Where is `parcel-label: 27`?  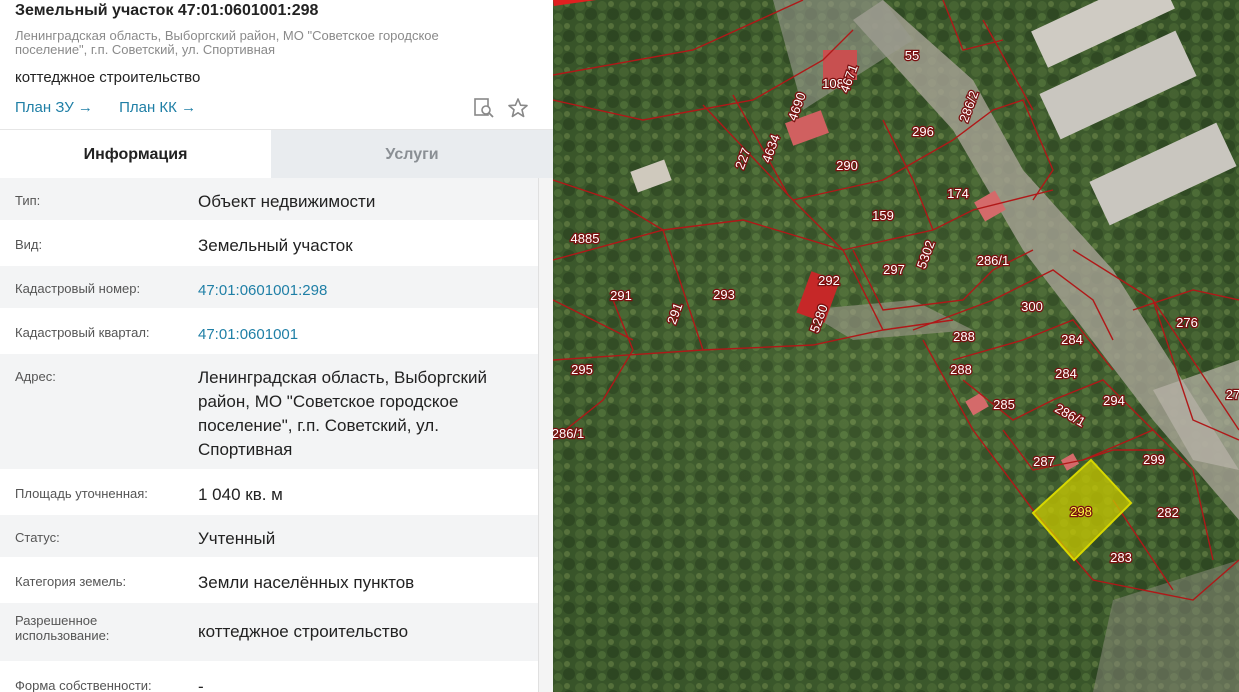 parcel-label: 27 is located at coordinates (1232, 394).